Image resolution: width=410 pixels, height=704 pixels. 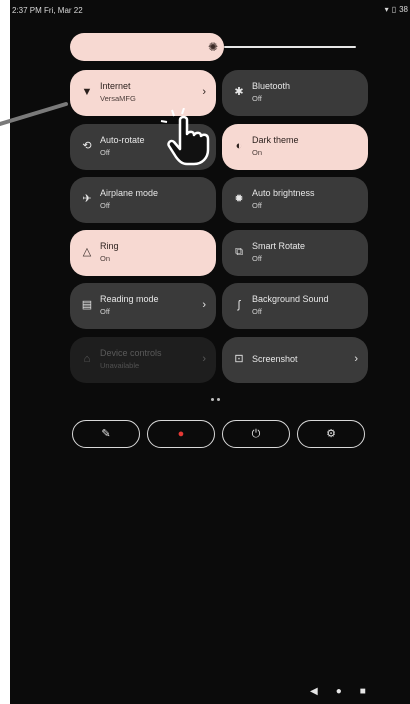 I want to click on back-icon: ◀, so click(x=314, y=691).